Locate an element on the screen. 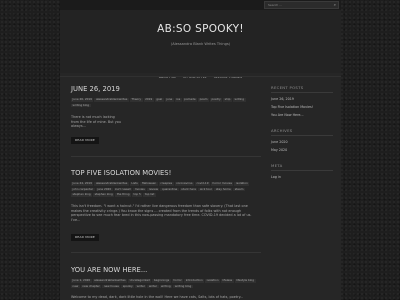 Image resolution: width=400 pixels, height=300 pixels. post-tag: lifeless is located at coordinates (227, 280).